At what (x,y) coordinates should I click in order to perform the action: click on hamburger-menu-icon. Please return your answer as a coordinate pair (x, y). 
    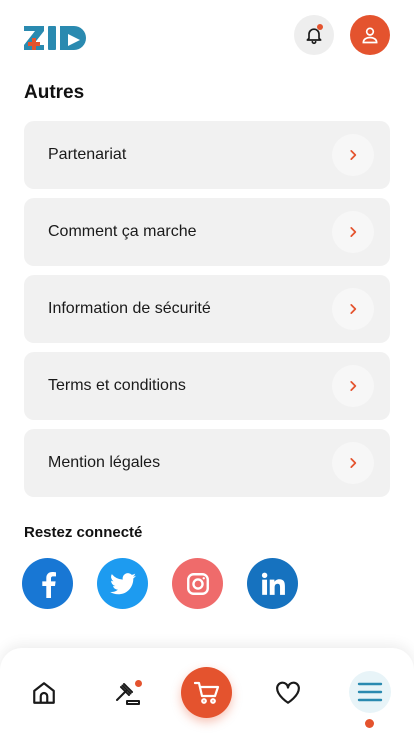
    Looking at the image, I should click on (370, 692).